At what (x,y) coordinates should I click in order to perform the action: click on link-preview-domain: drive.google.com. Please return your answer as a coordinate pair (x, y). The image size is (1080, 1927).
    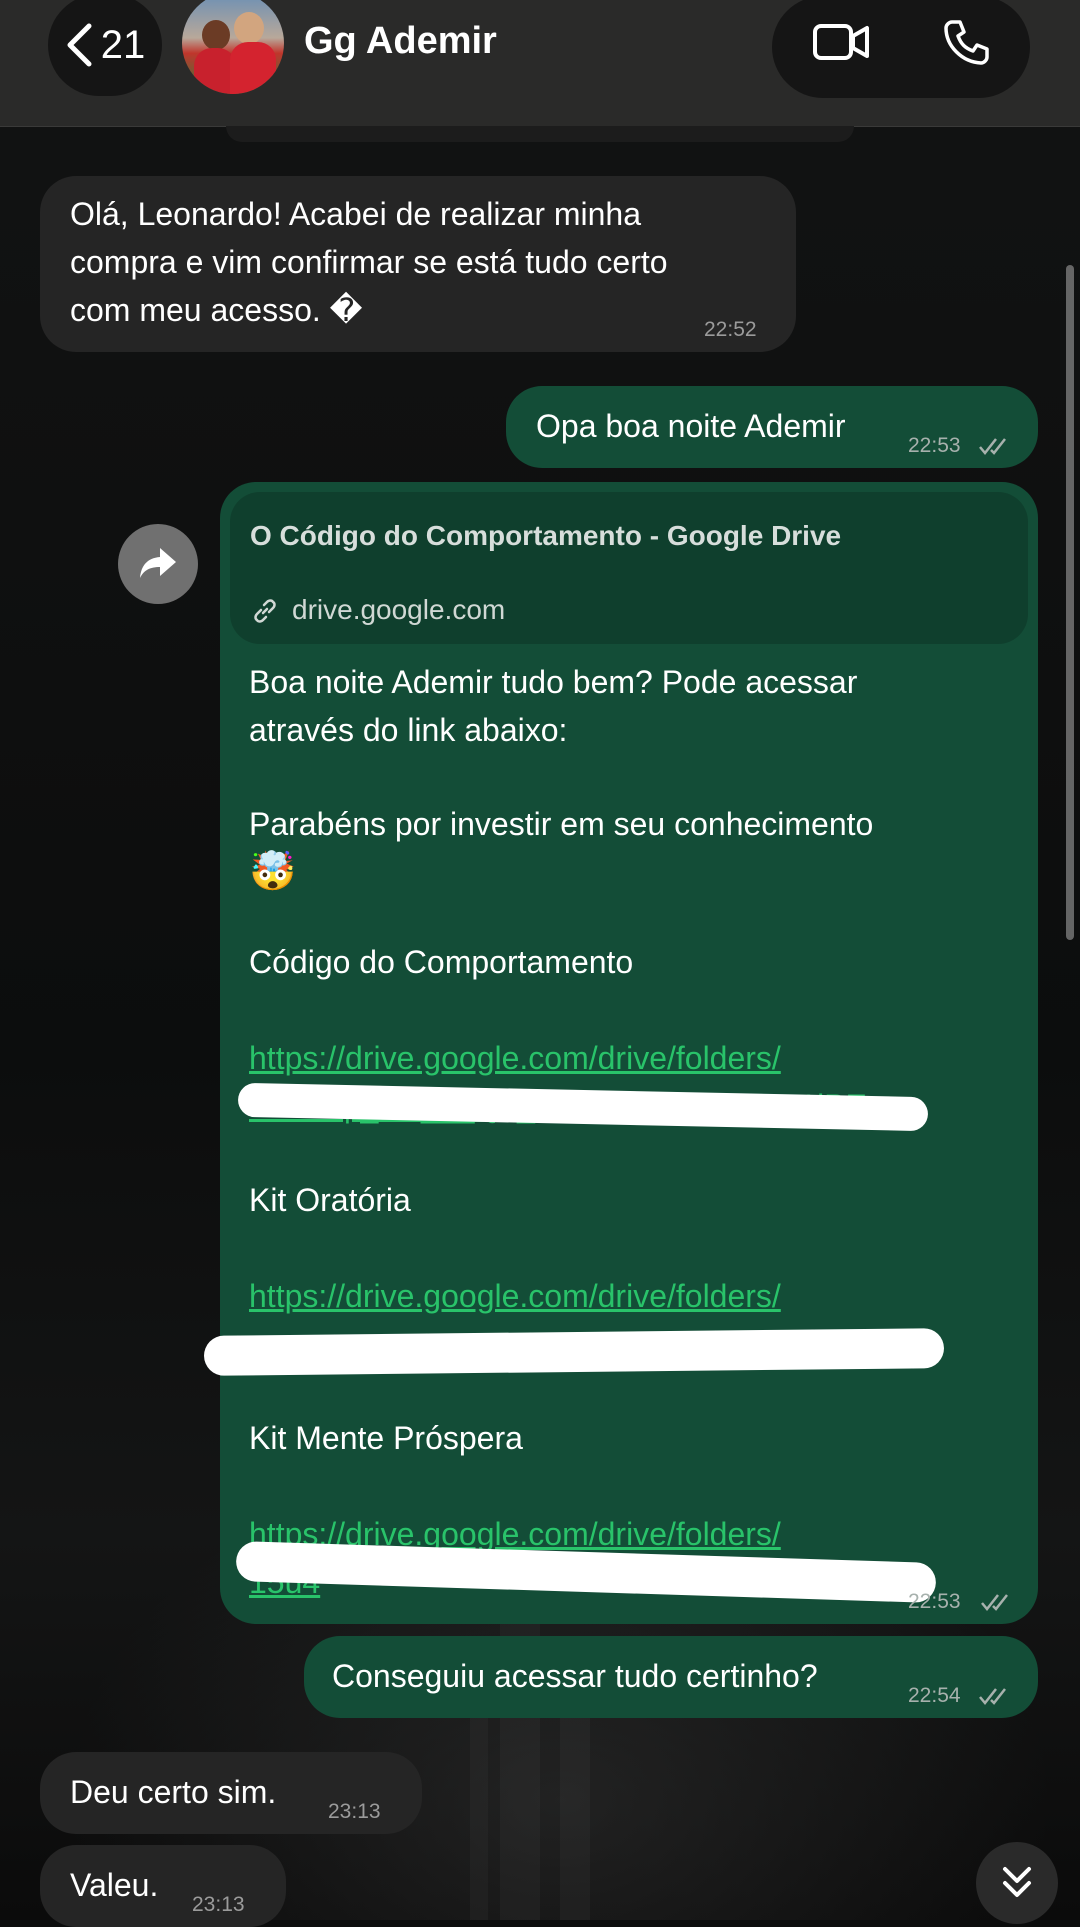
    Looking at the image, I should click on (399, 609).